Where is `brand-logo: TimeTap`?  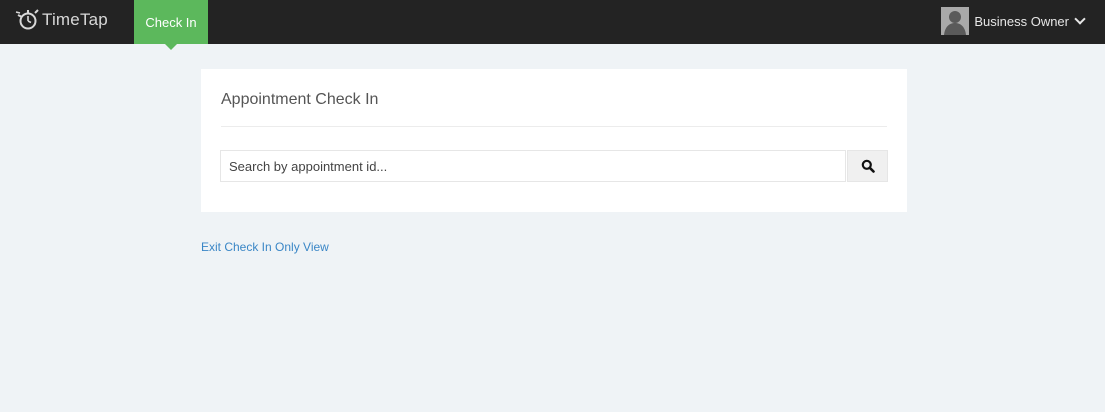 brand-logo: TimeTap is located at coordinates (61, 20).